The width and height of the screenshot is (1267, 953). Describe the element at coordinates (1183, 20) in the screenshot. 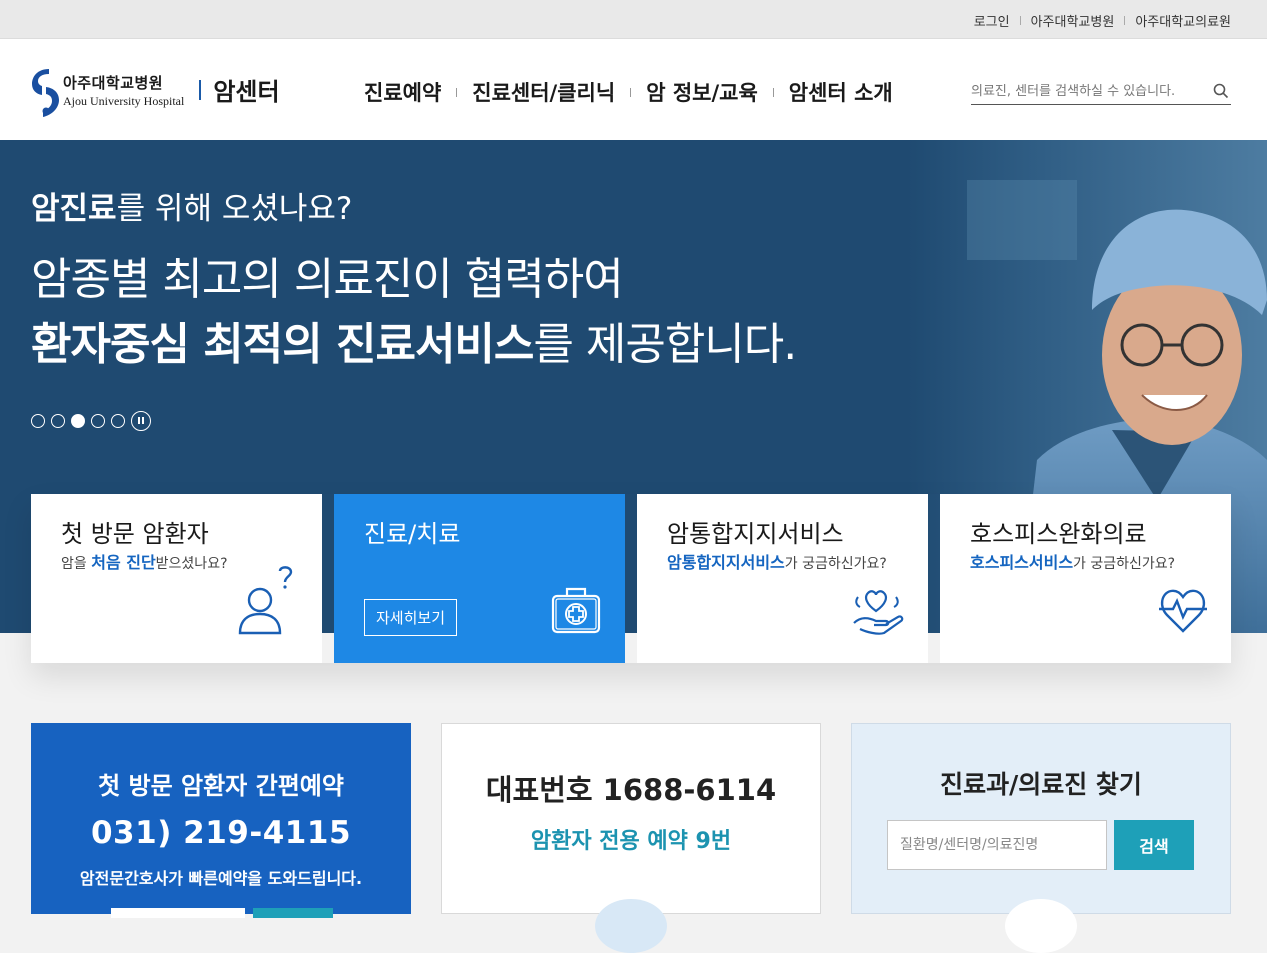

I see `ajou-medical-center-link: 아주대학교의료원` at that location.